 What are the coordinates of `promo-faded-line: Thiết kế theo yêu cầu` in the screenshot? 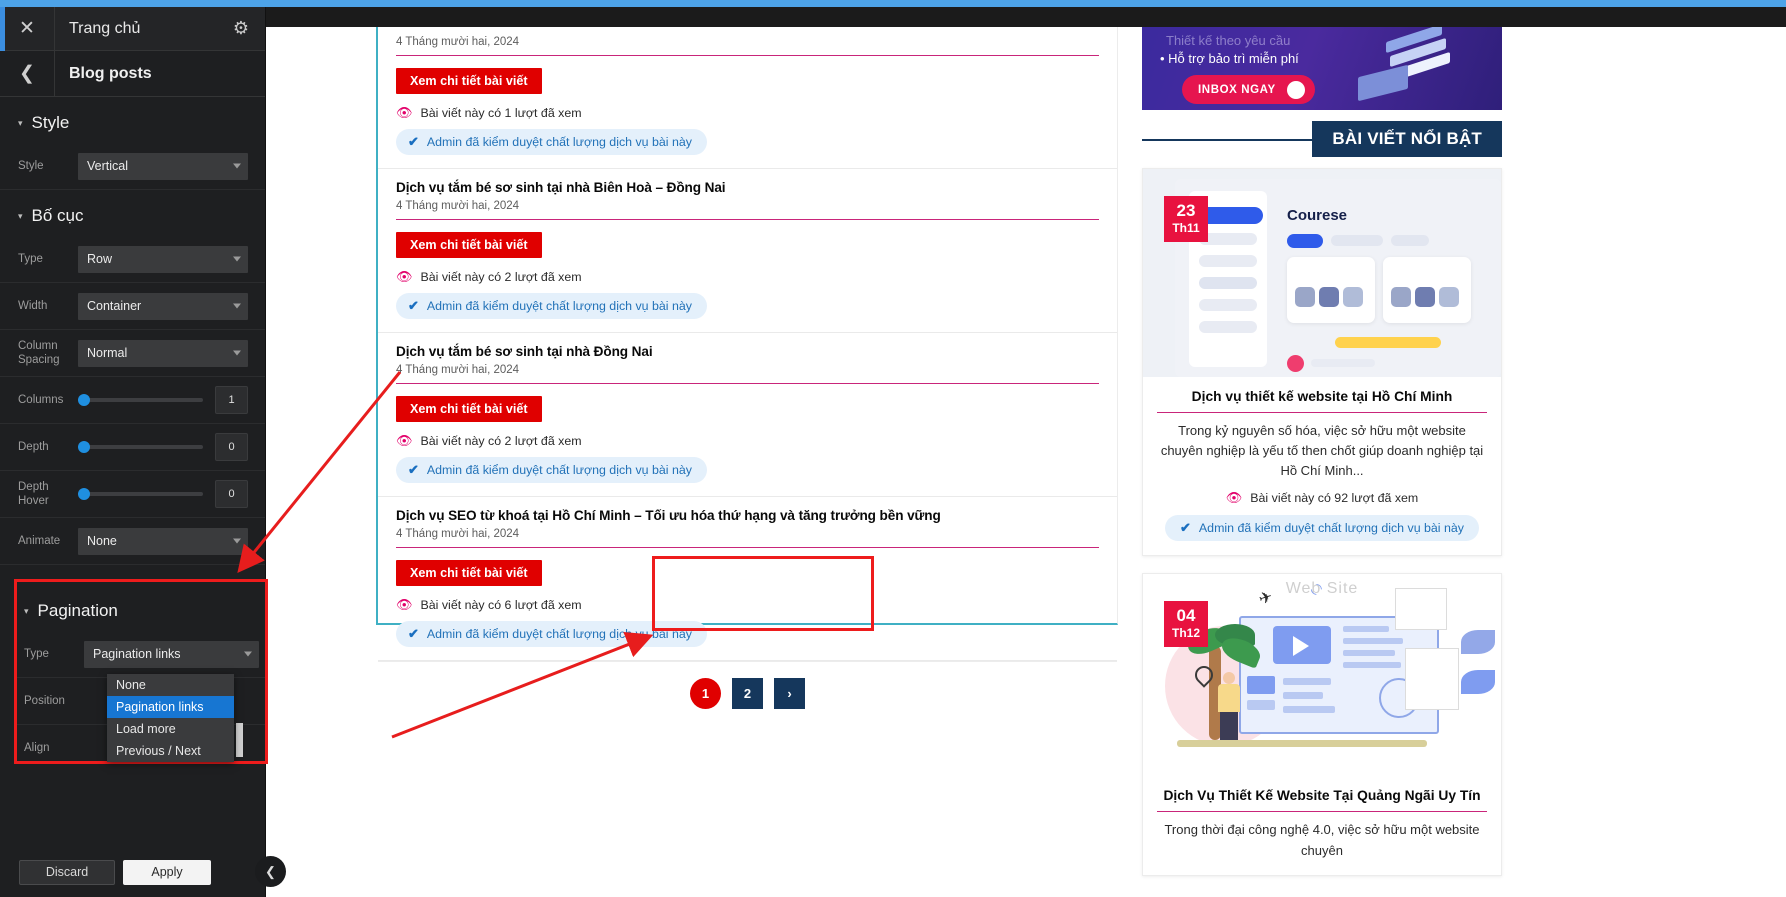 It's located at (1228, 40).